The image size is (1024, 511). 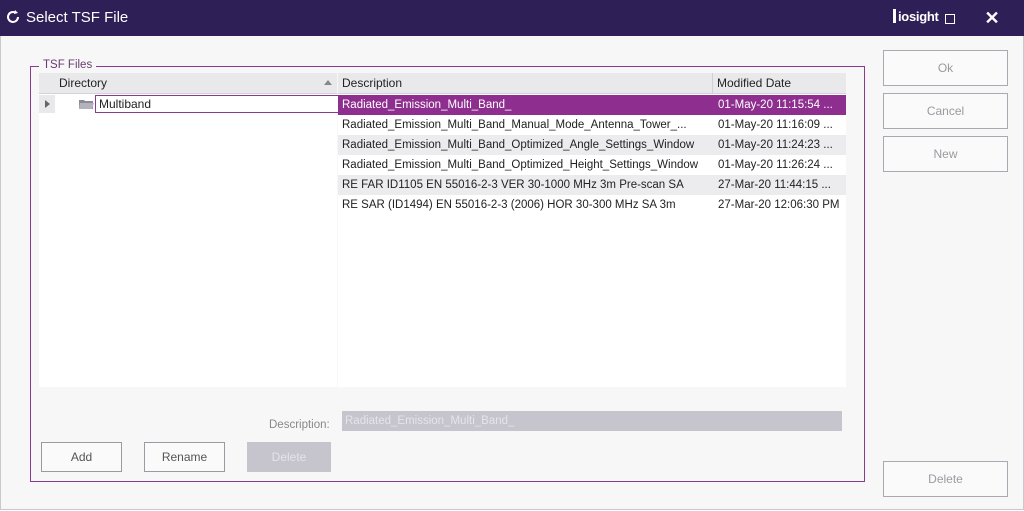 I want to click on cancel-button: Cancel, so click(x=945, y=111).